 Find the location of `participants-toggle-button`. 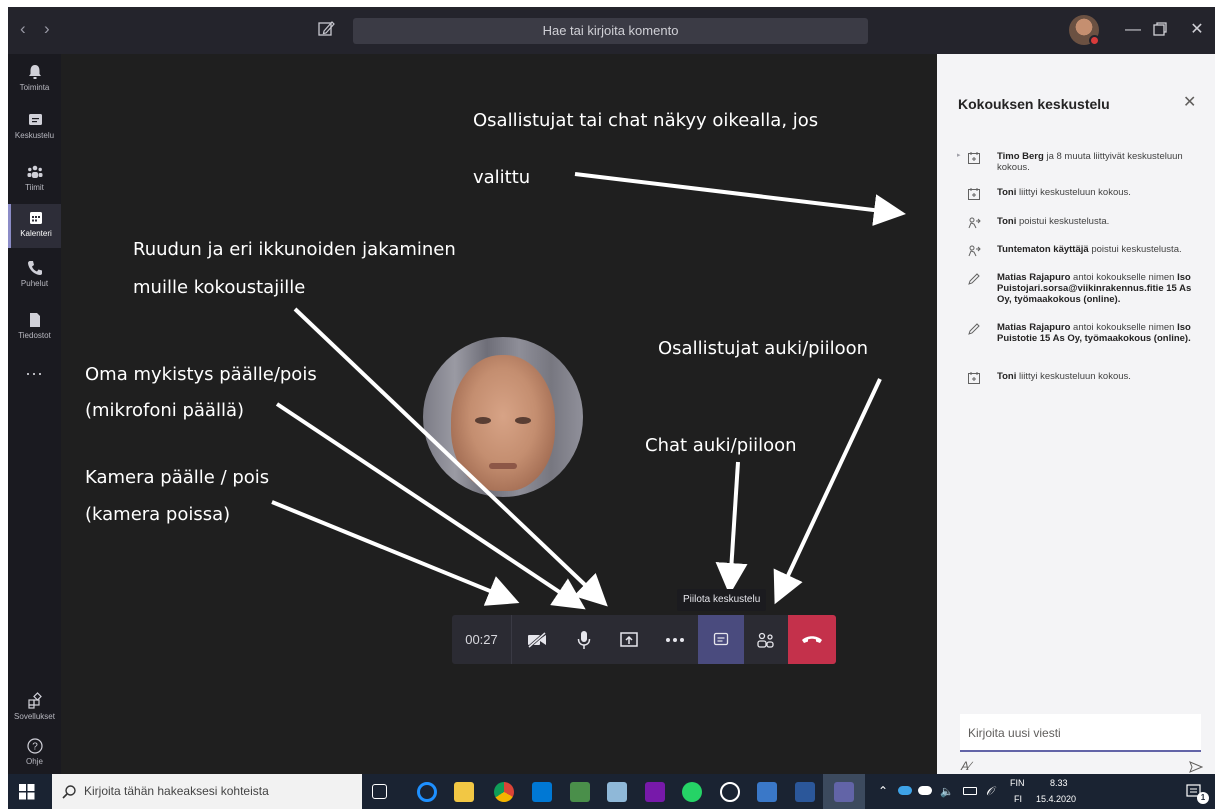

participants-toggle-button is located at coordinates (766, 639).